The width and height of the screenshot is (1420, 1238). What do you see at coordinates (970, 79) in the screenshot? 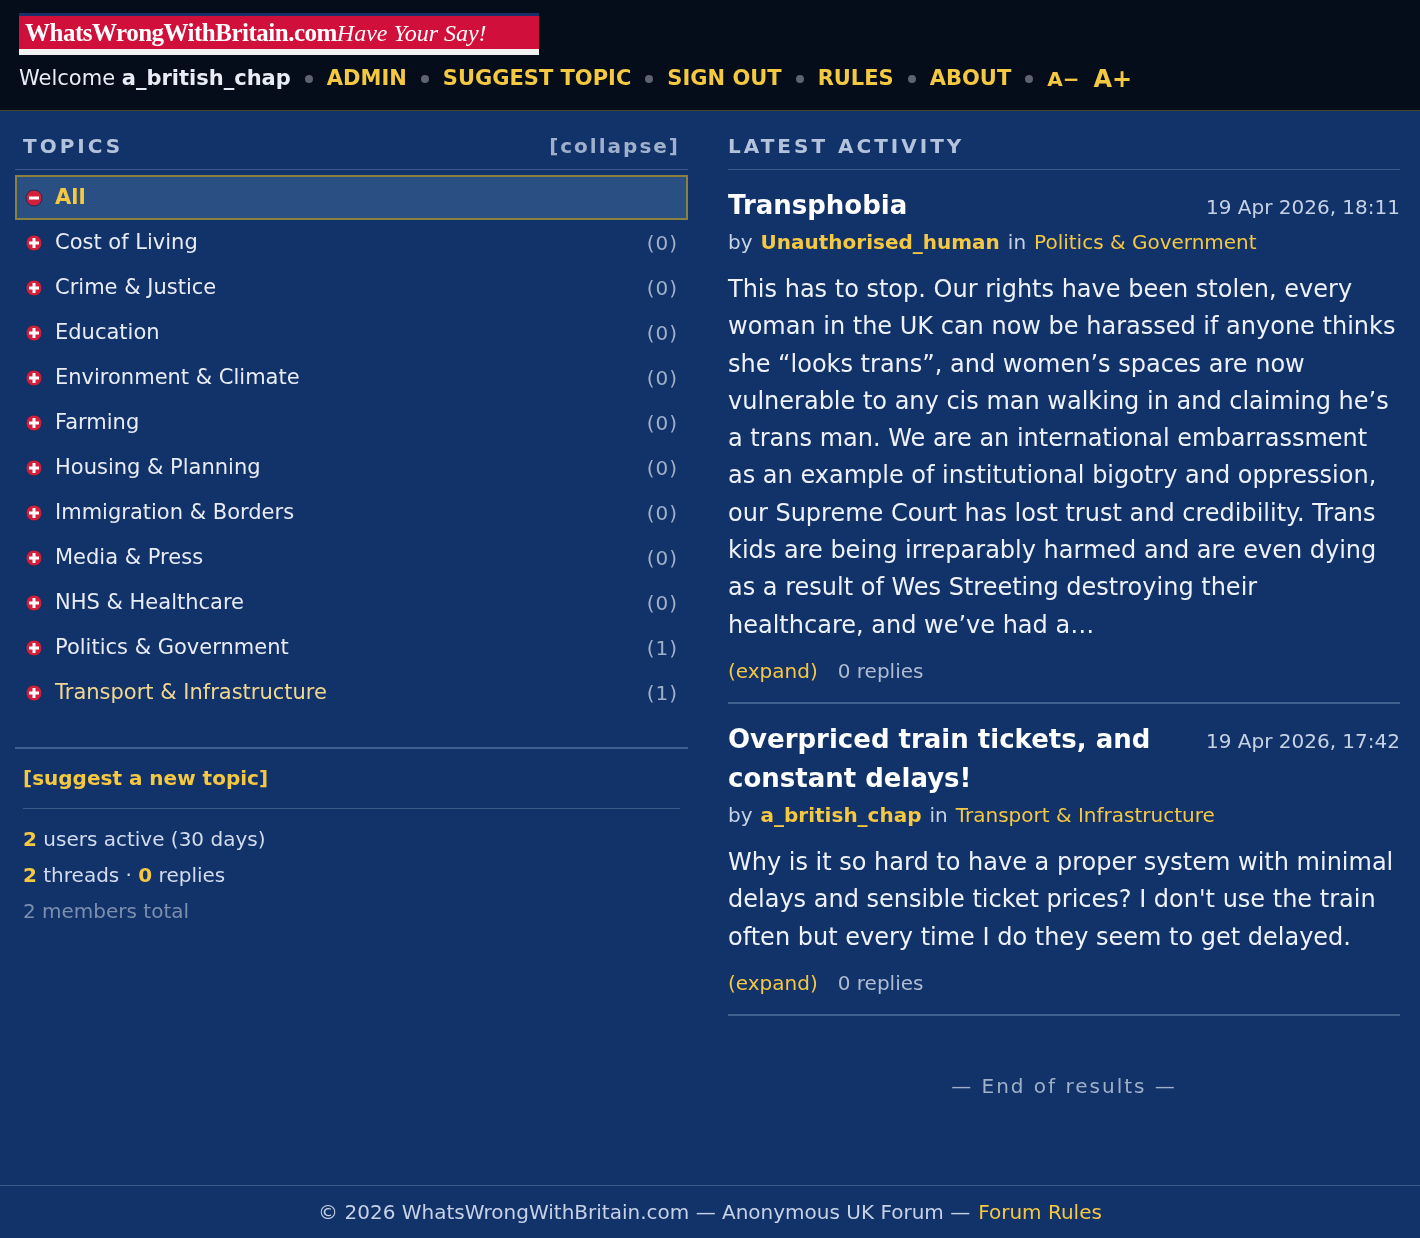
I see `nav-link: ABOUT` at bounding box center [970, 79].